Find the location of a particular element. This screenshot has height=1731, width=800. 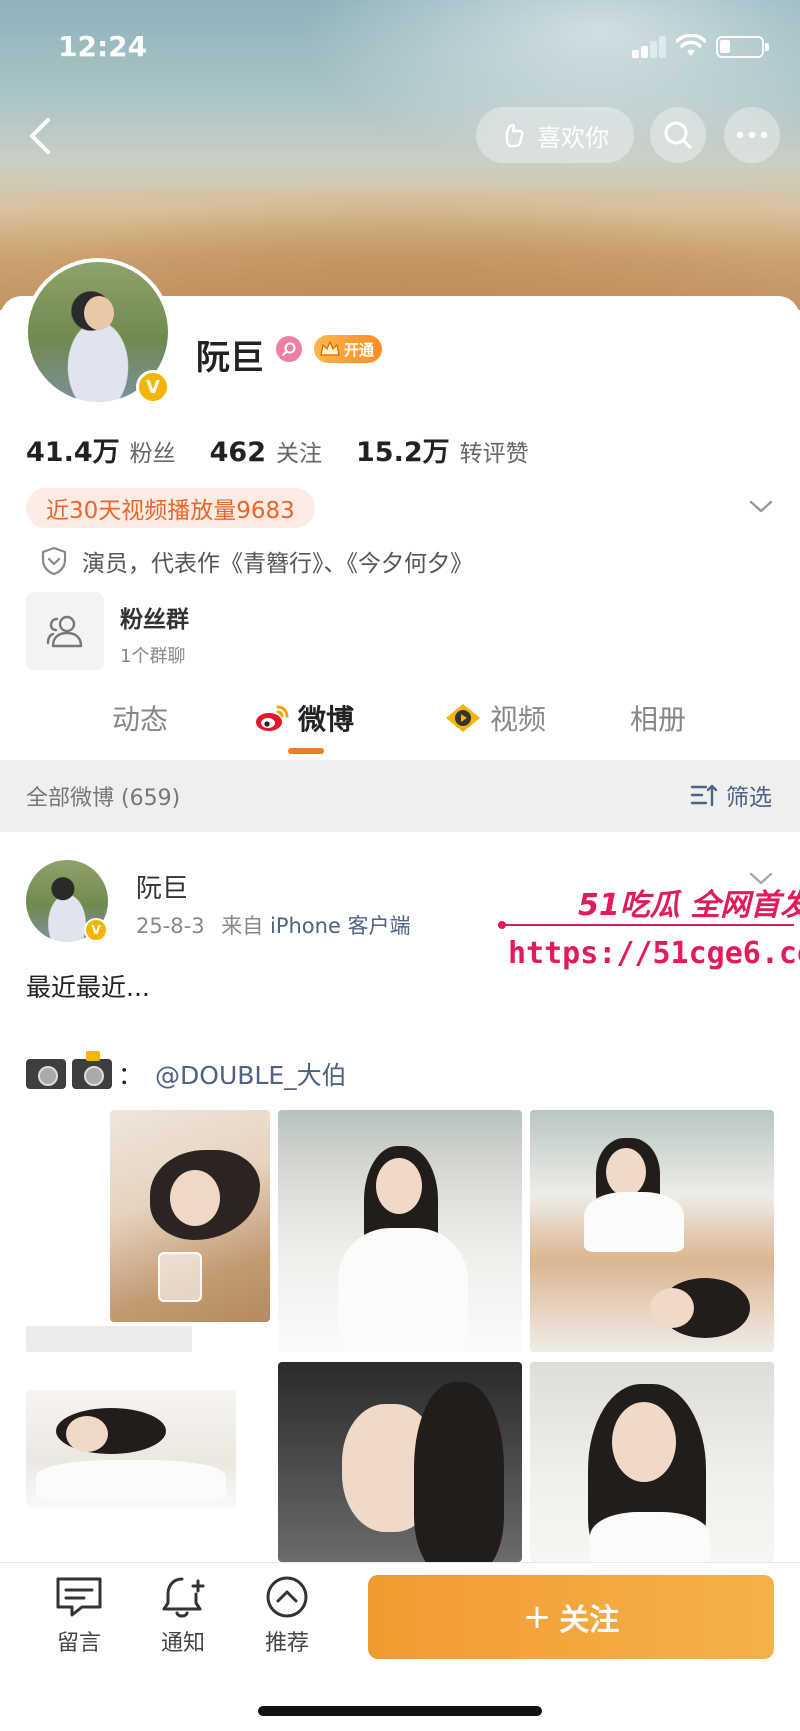

vip-open-badge: 开通 is located at coordinates (348, 349).